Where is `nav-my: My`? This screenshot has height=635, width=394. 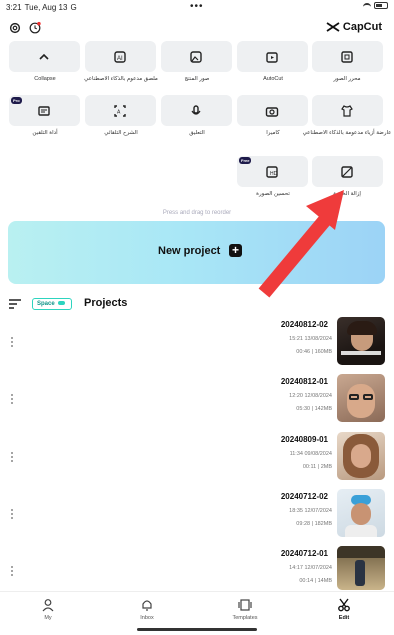
nav-my: My is located at coordinates (48, 609).